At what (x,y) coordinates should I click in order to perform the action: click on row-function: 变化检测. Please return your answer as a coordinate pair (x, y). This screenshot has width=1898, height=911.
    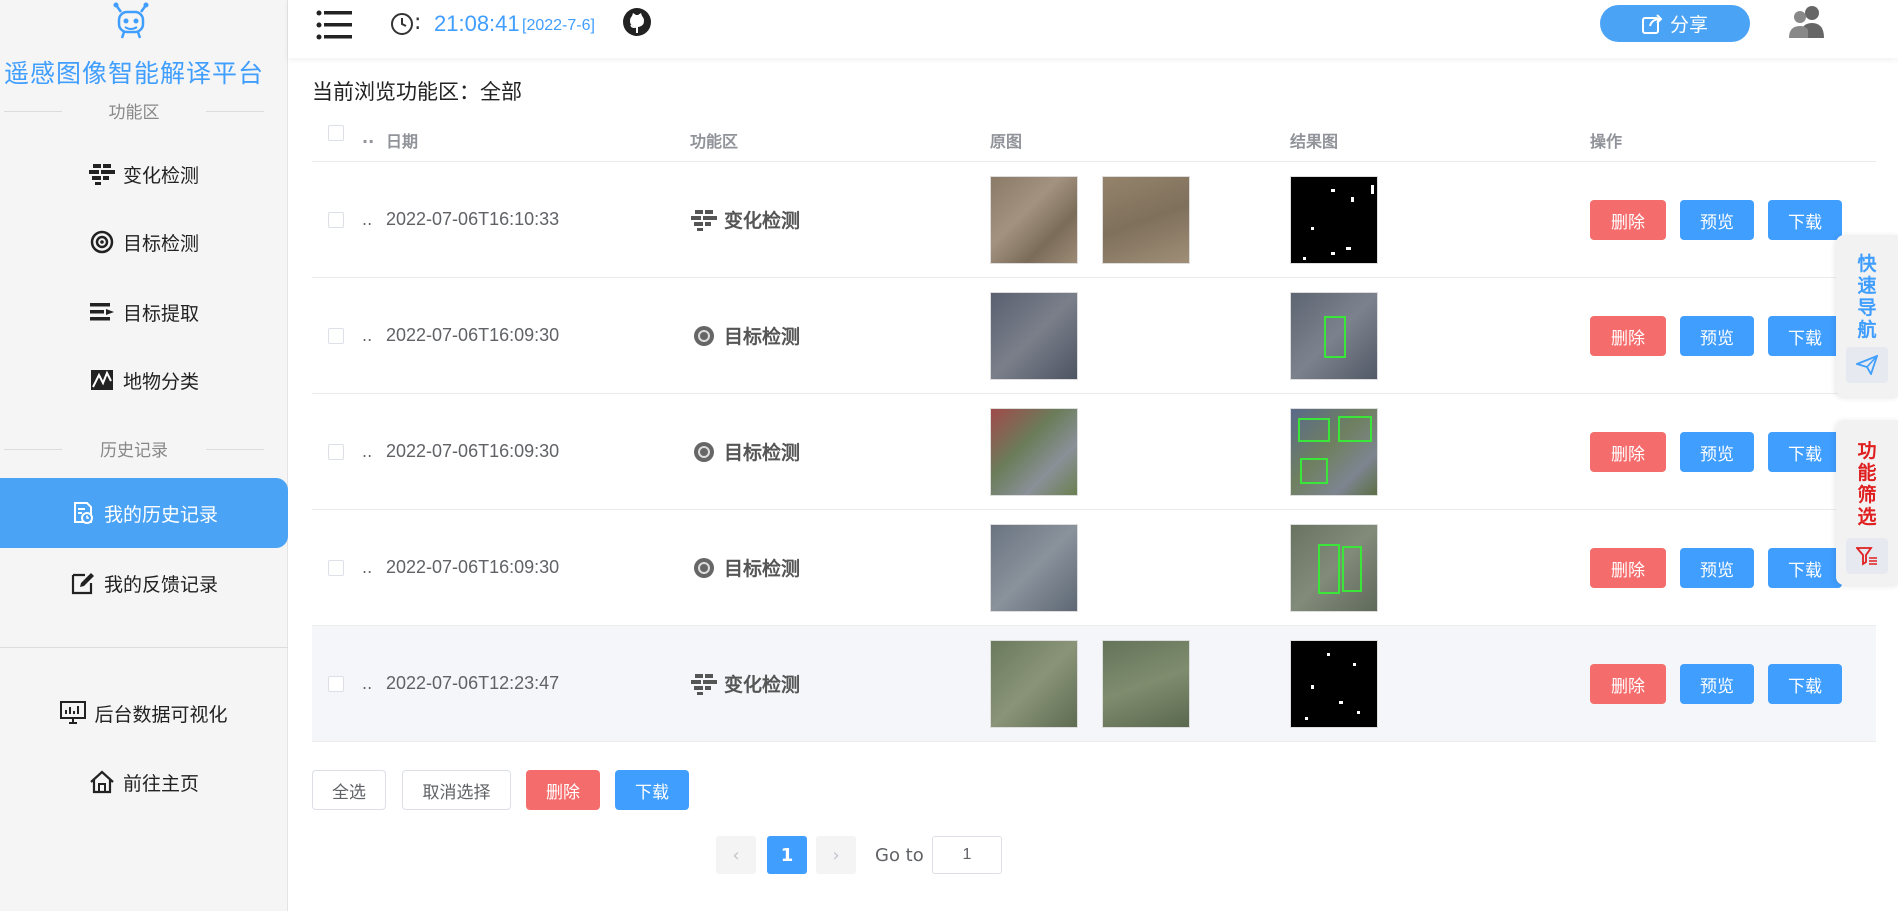
    Looking at the image, I should click on (745, 683).